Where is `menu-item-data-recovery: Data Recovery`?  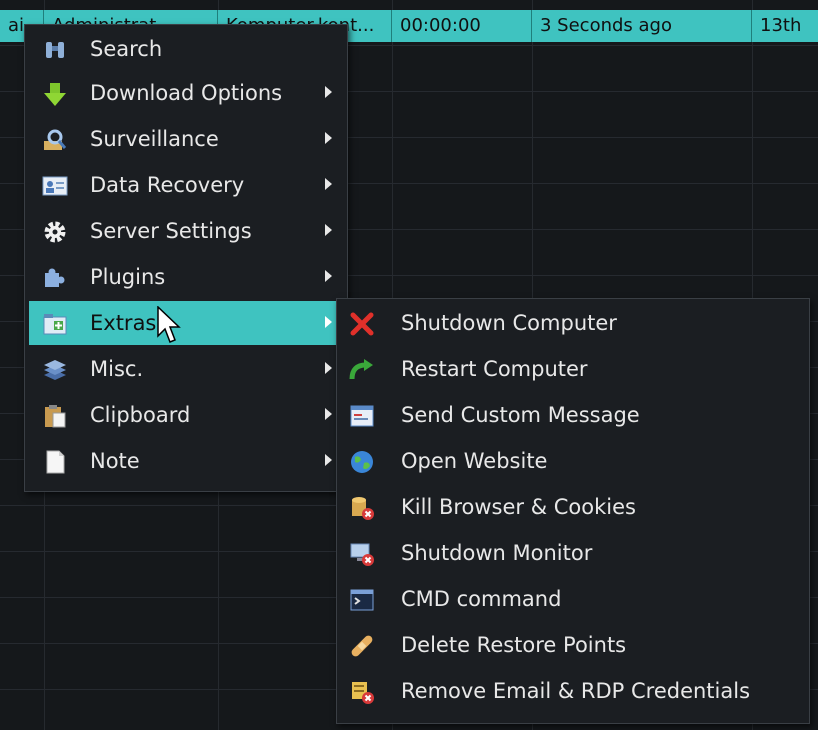 menu-item-data-recovery: Data Recovery is located at coordinates (186, 185).